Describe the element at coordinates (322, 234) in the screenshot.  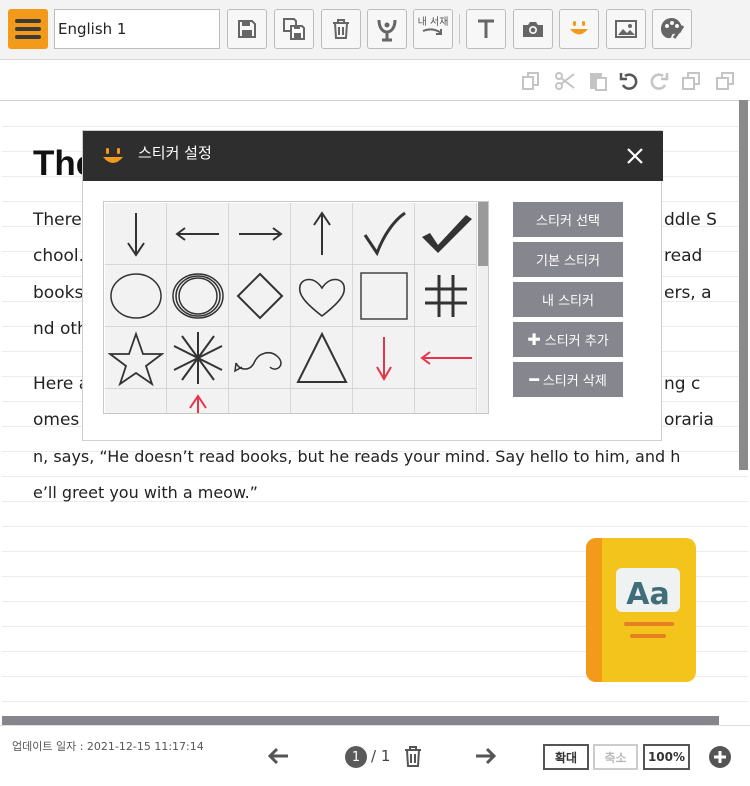
I see `sticker-arrow-up` at that location.